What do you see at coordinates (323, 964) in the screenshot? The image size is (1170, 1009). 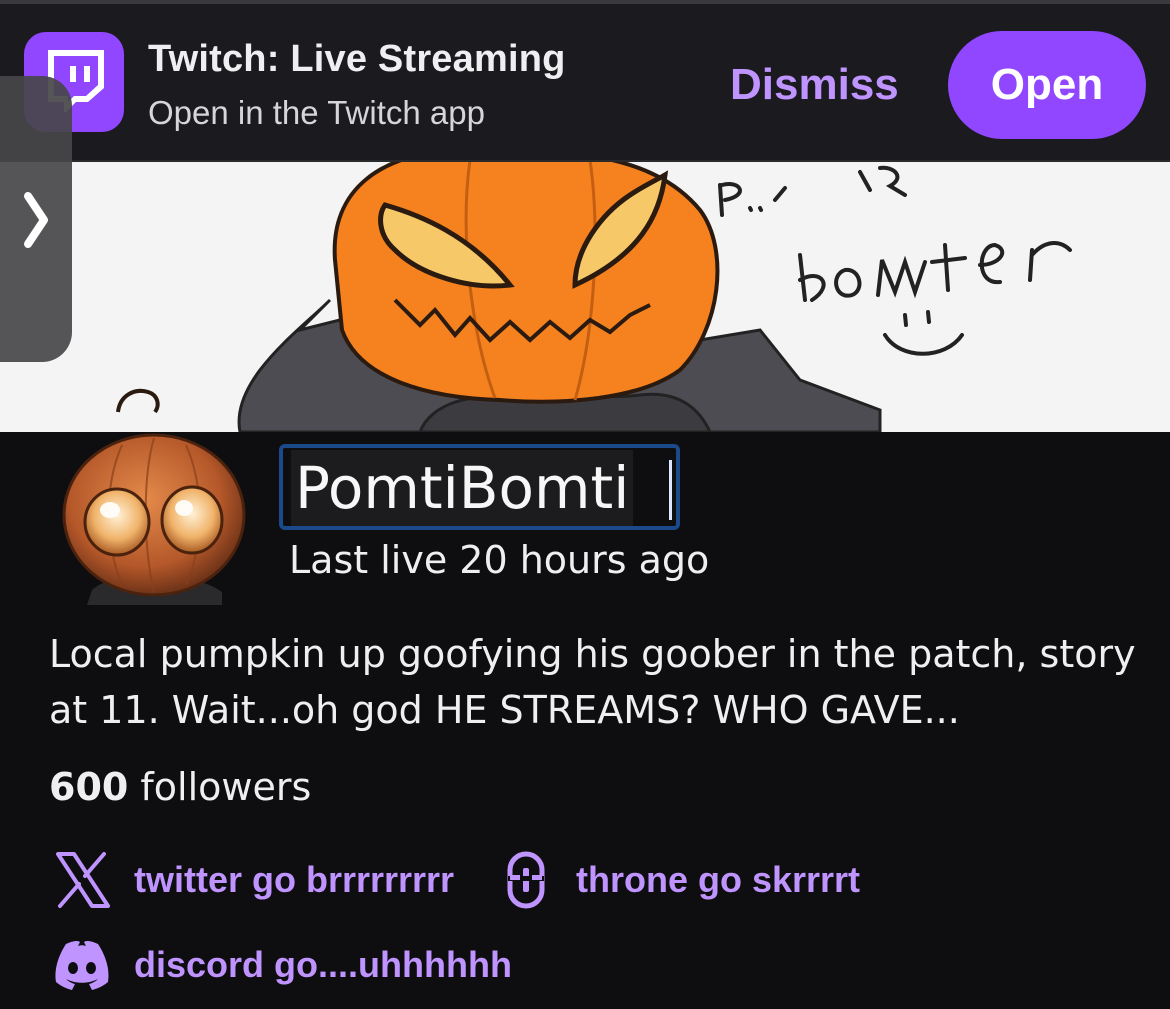 I see `discord-link-label: discord go....uhhhhhh` at bounding box center [323, 964].